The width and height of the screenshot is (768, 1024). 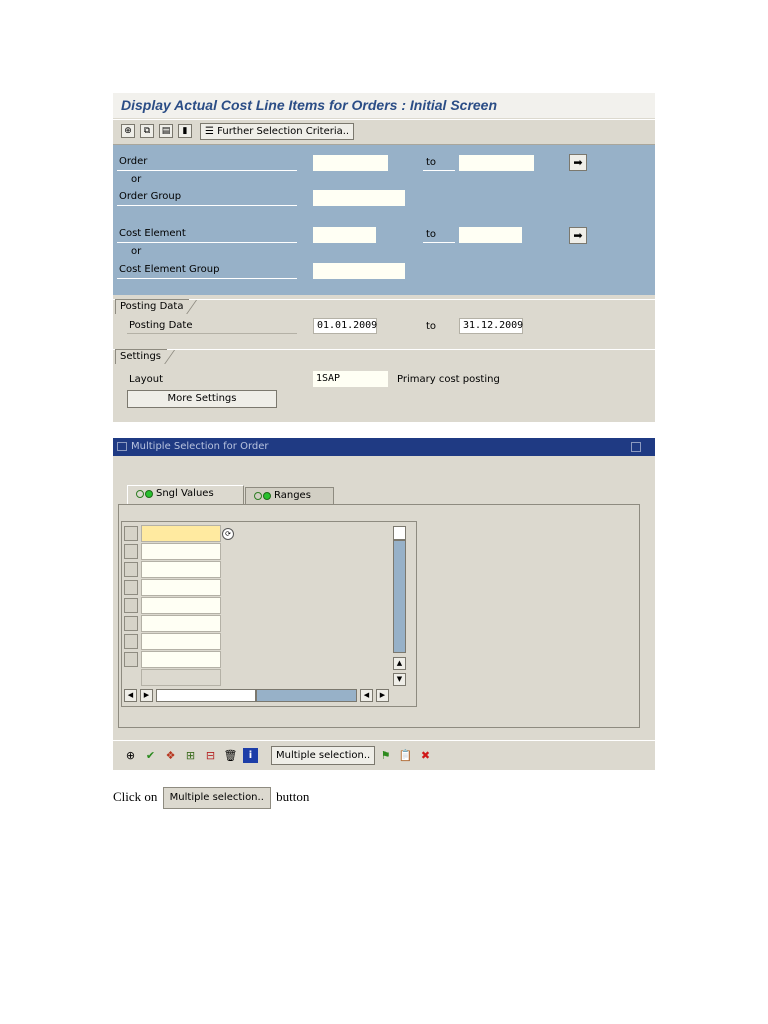 I want to click on tab-sngl-values: Sngl Values, so click(x=185, y=495).